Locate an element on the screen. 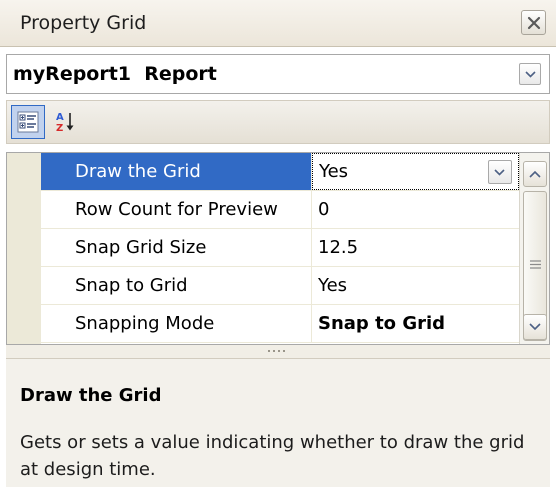 The height and width of the screenshot is (491, 556). property-name: Snapping Mode is located at coordinates (176, 323).